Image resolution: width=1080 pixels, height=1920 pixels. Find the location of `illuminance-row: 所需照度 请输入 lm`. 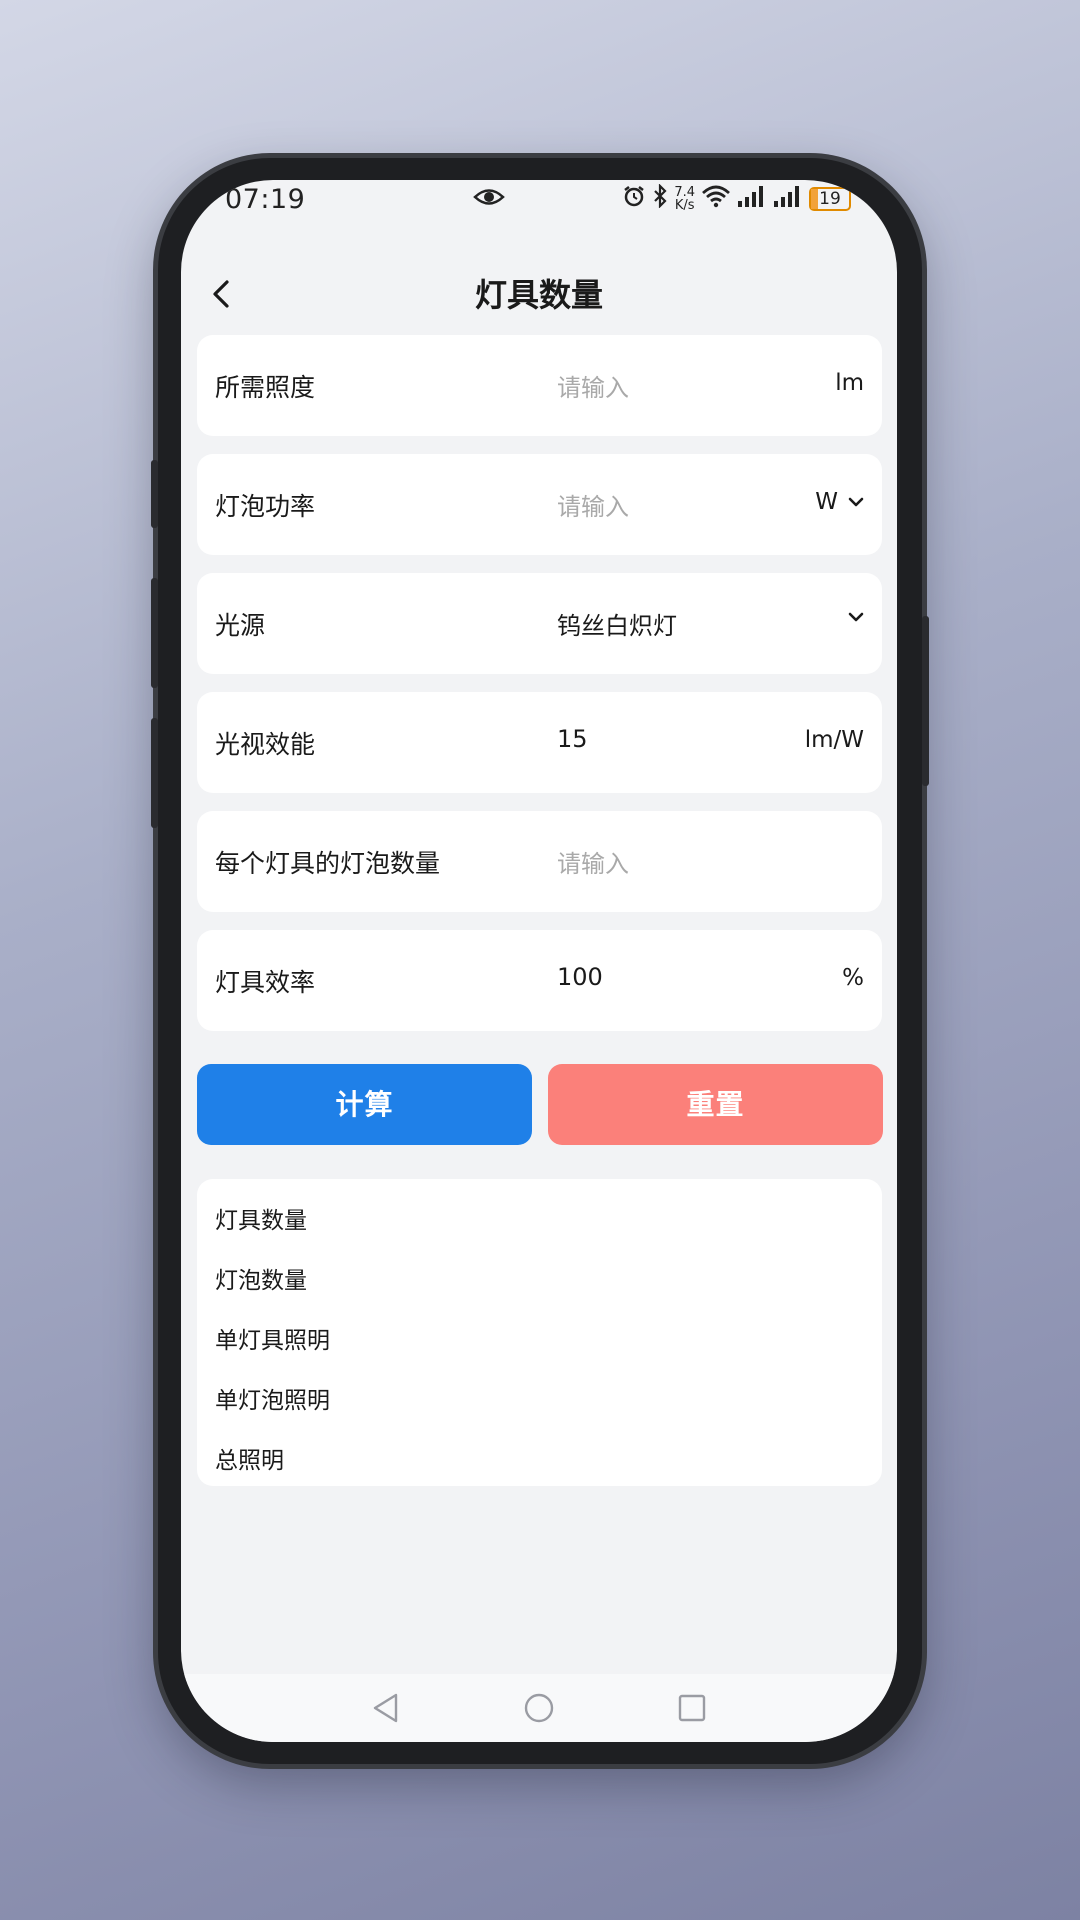

illuminance-row: 所需照度 请输入 lm is located at coordinates (539, 385).